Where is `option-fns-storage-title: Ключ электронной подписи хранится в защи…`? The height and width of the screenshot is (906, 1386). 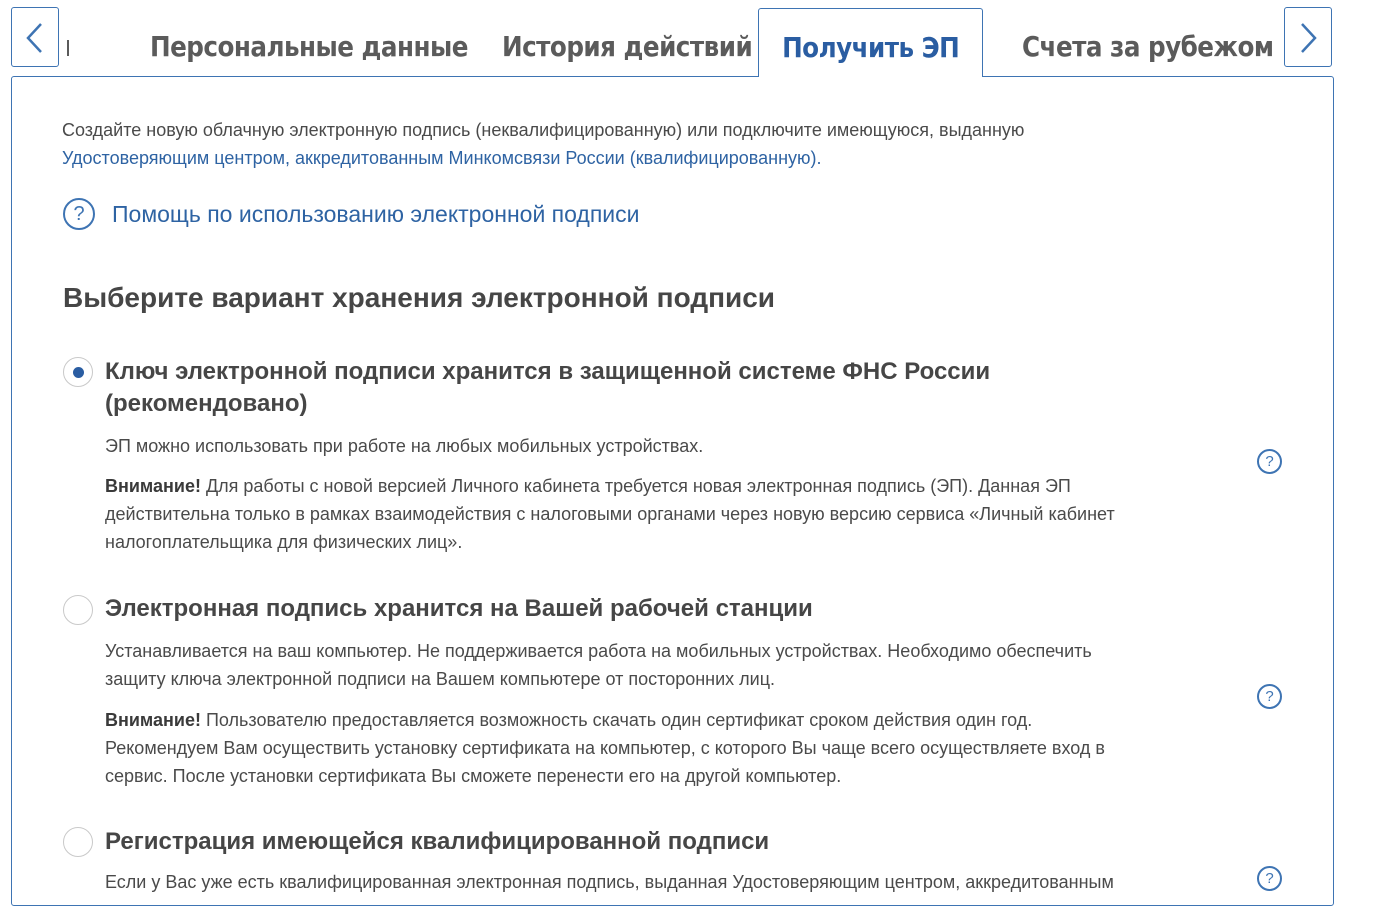
option-fns-storage-title: Ключ электронной подписи хранится в защи… is located at coordinates (547, 388).